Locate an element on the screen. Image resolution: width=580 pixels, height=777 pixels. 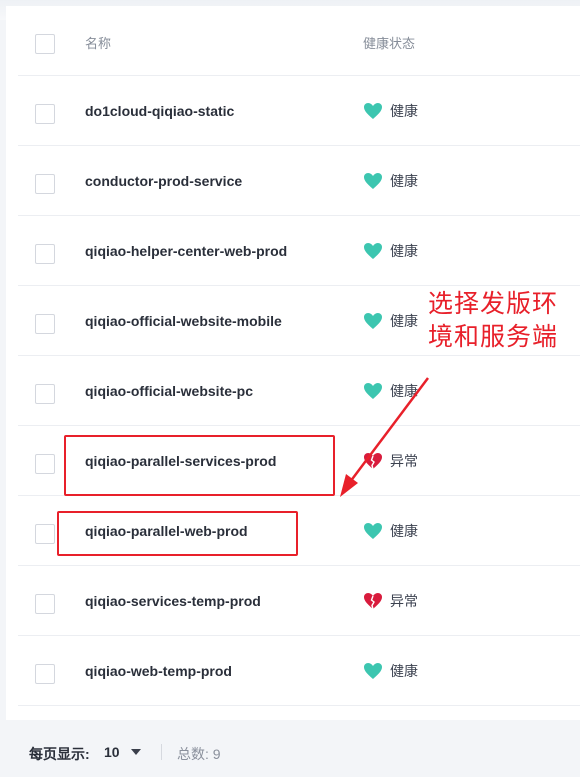
service-name: qiqiao-helper-center-web-prod is located at coordinates (186, 251).